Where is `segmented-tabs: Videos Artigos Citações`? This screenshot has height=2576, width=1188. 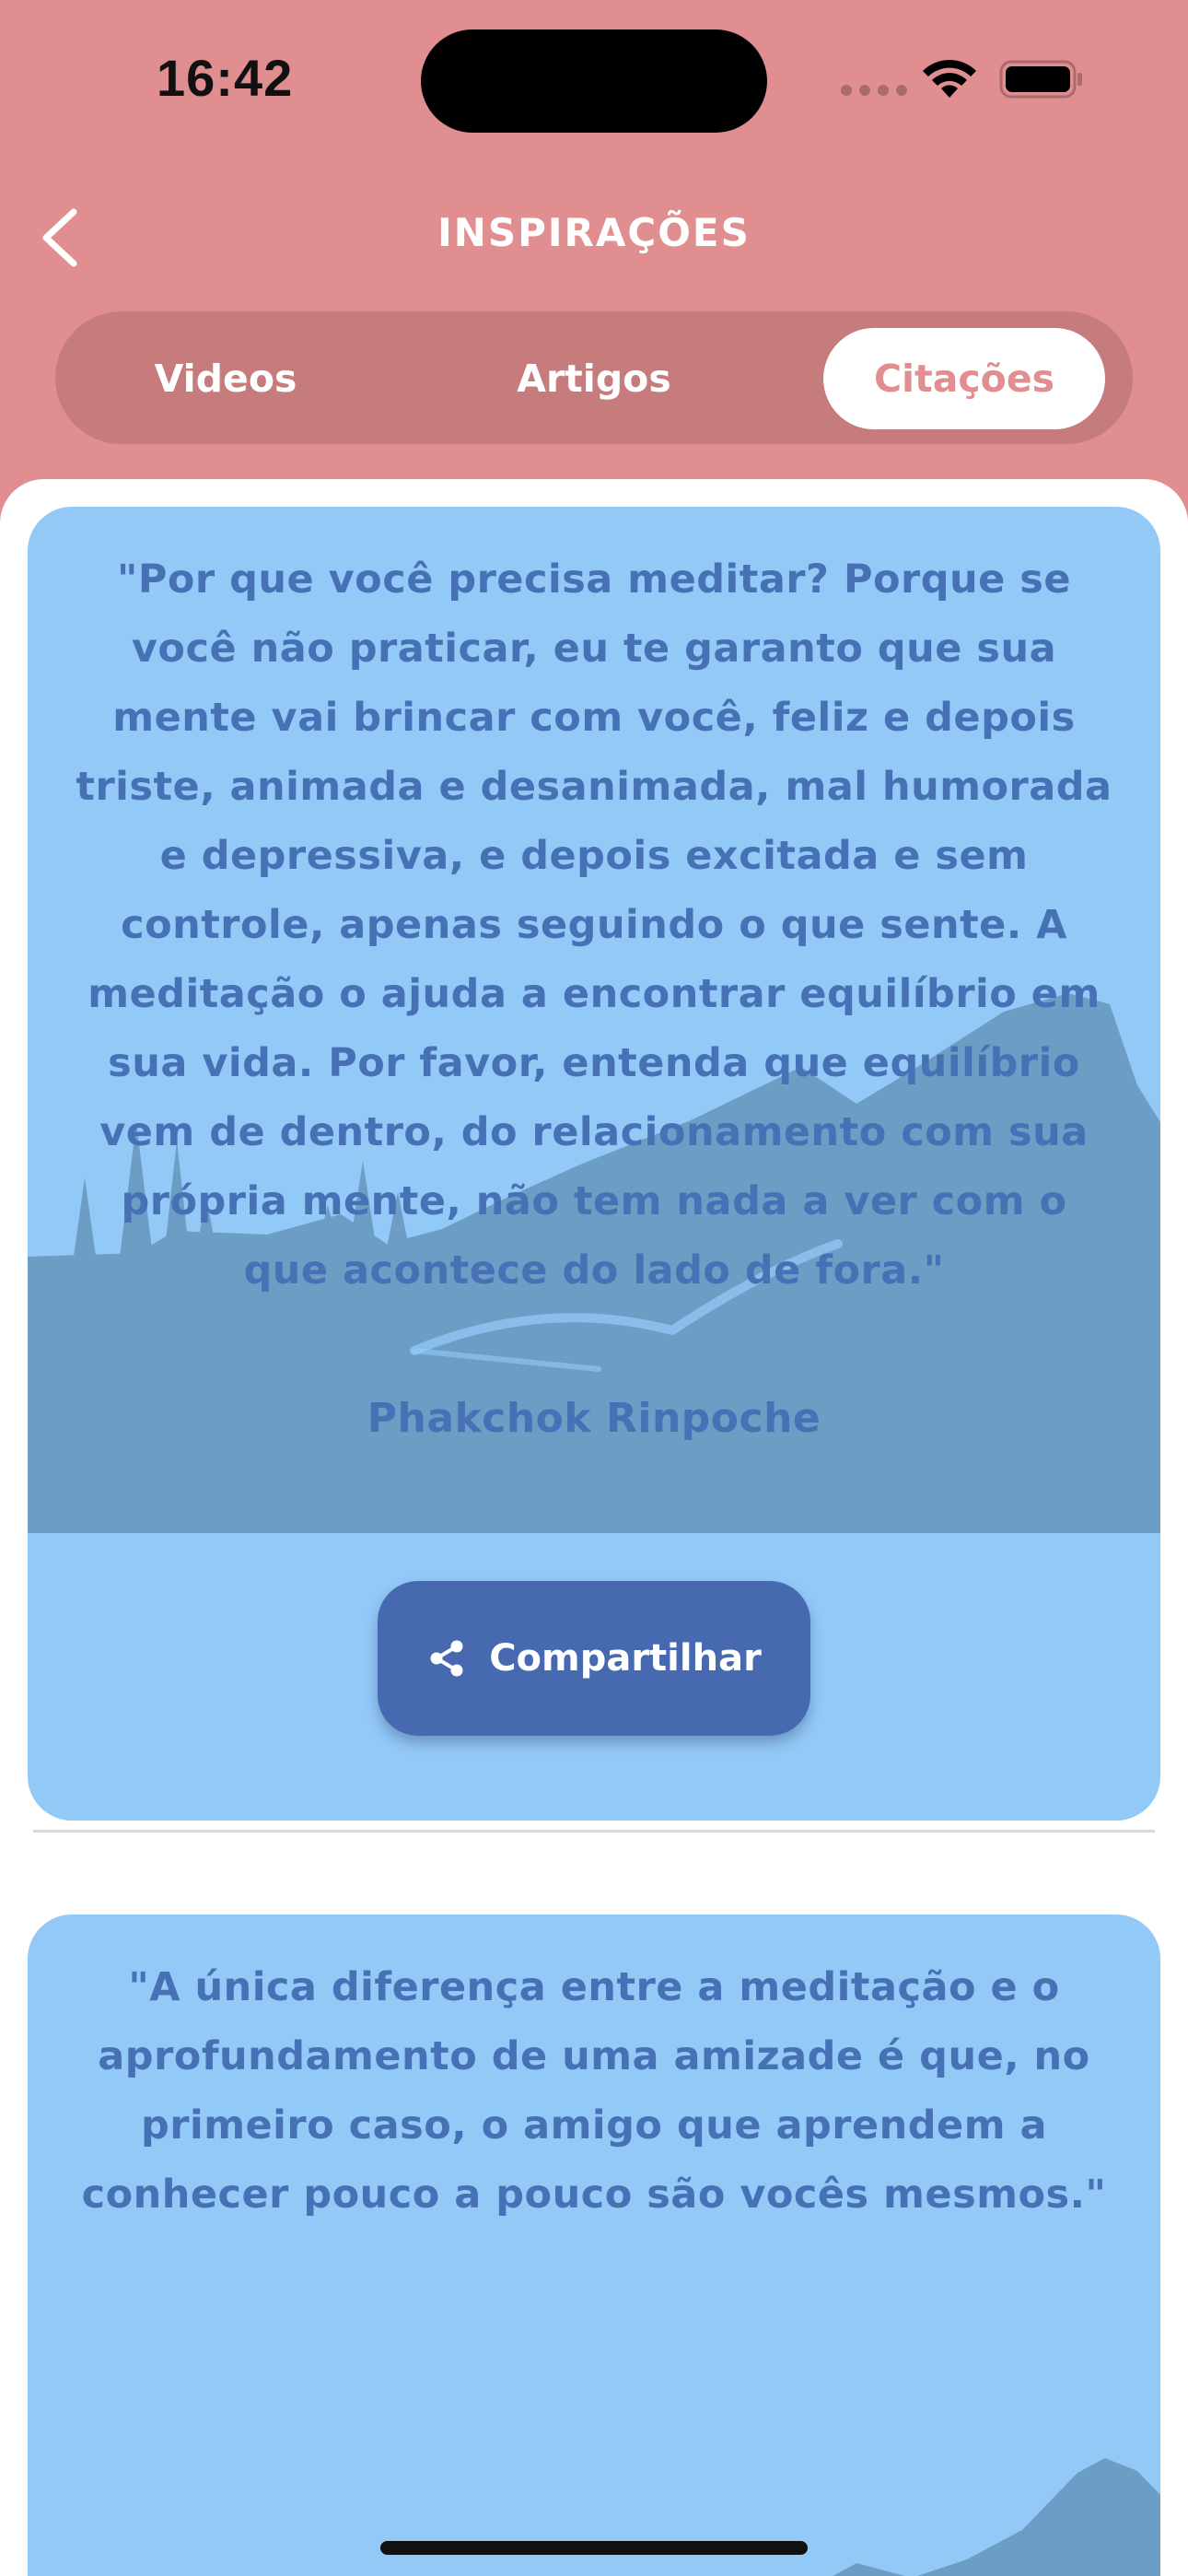 segmented-tabs: Videos Artigos Citações is located at coordinates (594, 377).